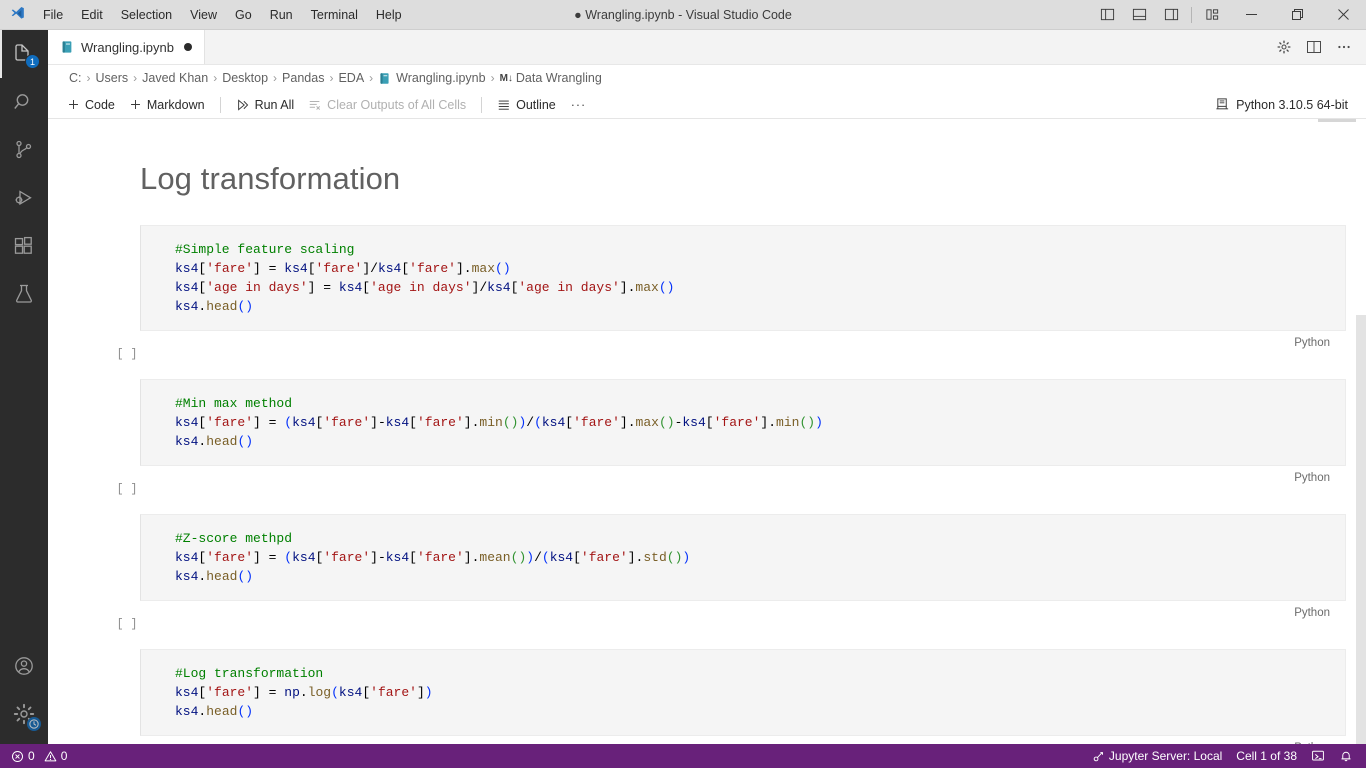  I want to click on menu-go: Go, so click(243, 15).